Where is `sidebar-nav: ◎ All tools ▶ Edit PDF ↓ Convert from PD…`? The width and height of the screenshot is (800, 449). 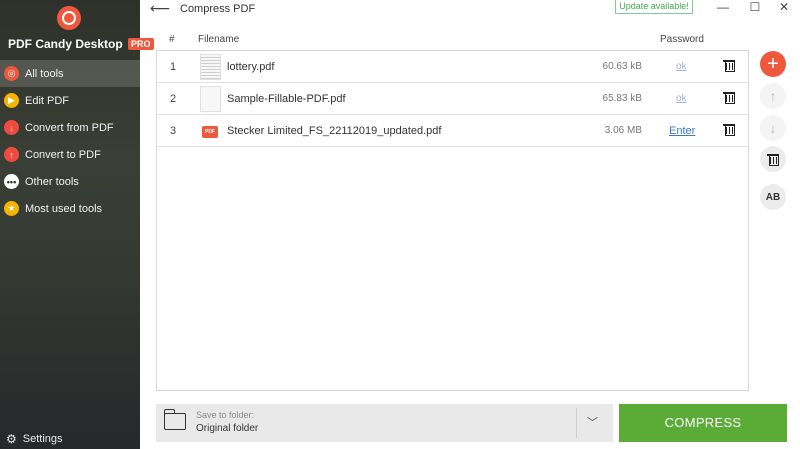 sidebar-nav: ◎ All tools ▶ Edit PDF ↓ Convert from PD… is located at coordinates (70, 141).